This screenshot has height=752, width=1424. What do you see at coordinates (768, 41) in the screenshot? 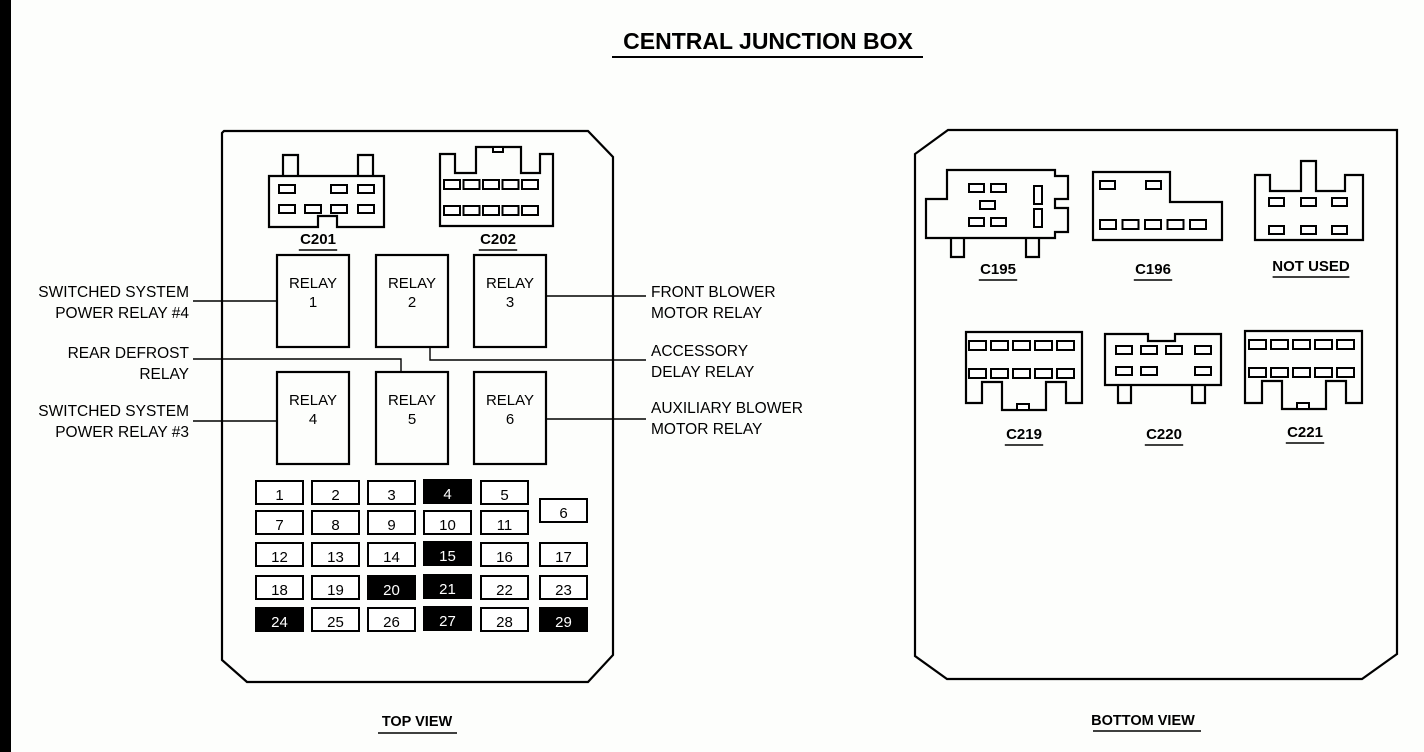
I see `diagram-title: CENTRAL JUNCTION BOX` at bounding box center [768, 41].